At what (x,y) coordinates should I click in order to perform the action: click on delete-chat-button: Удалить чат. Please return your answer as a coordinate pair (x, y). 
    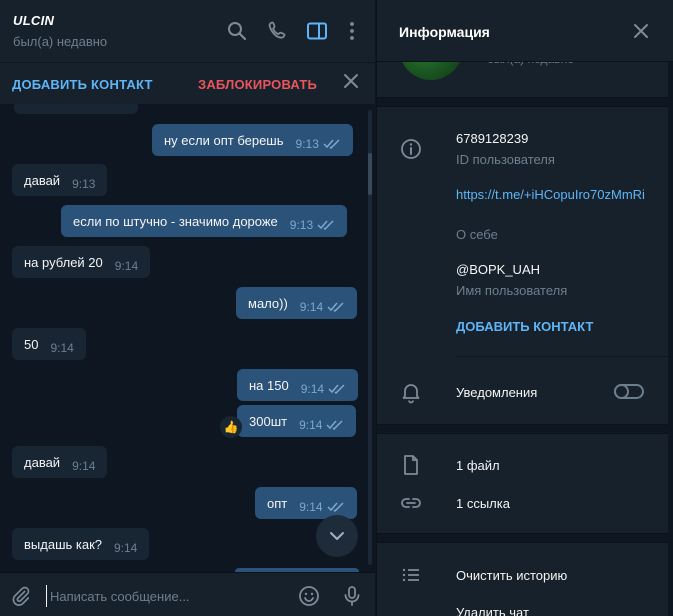
    Looking at the image, I should click on (492, 610).